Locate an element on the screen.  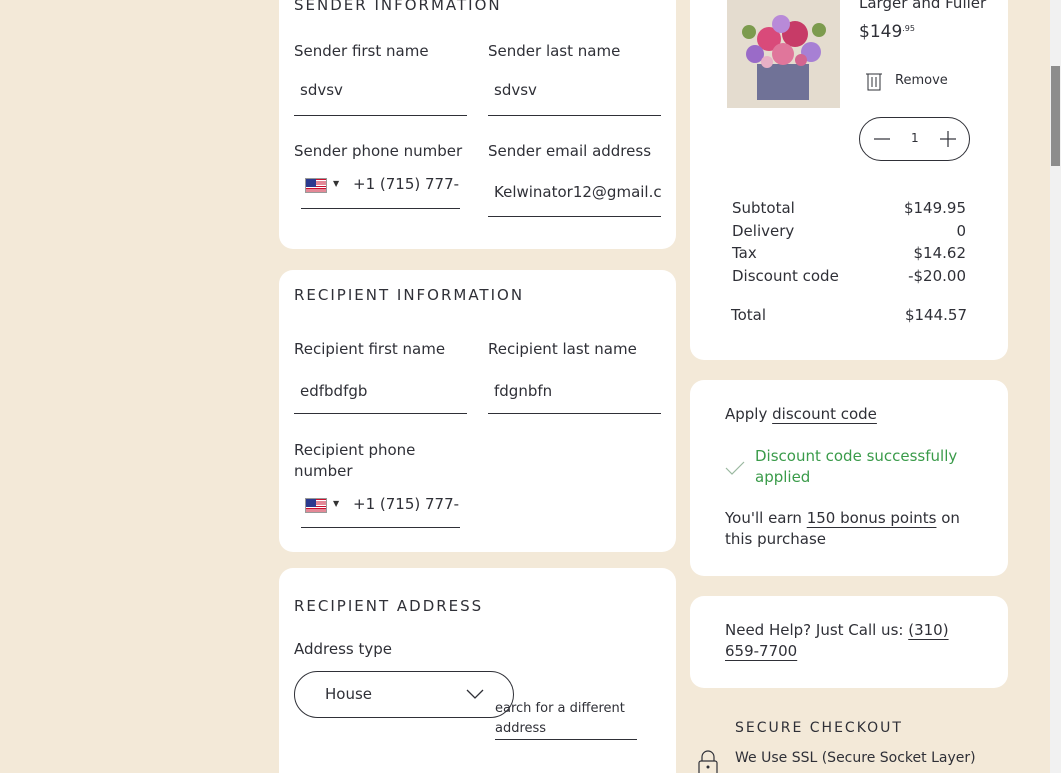
apply-discount-line: Apply discount code is located at coordinates (801, 414).